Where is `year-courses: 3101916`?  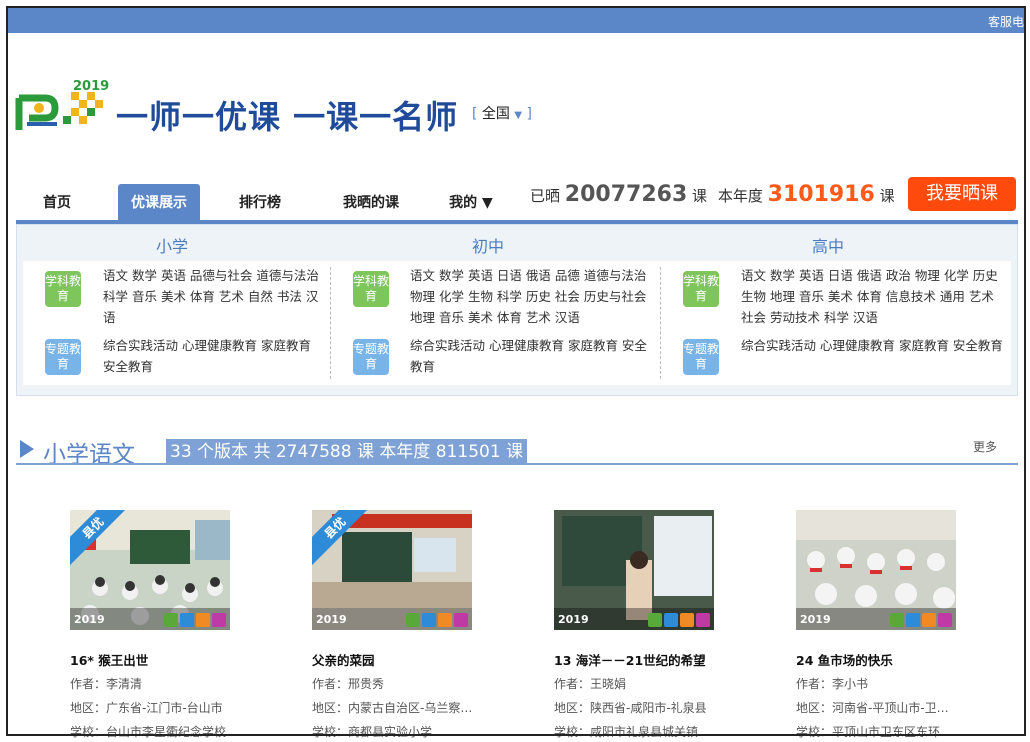 year-courses: 3101916 is located at coordinates (821, 194).